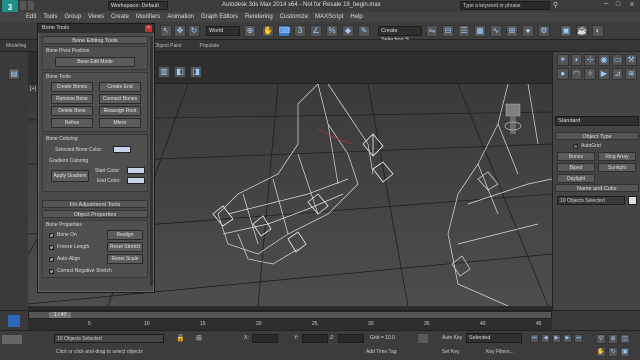  Describe the element at coordinates (381, 352) in the screenshot. I see `add-time-tag: Add Time Tag` at that location.